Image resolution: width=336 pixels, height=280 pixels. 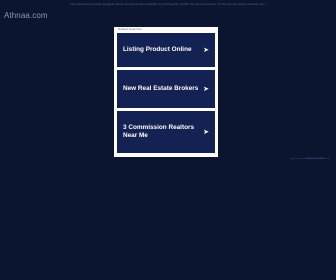 I want to click on domain-title: Athnaa.com, so click(x=26, y=15).